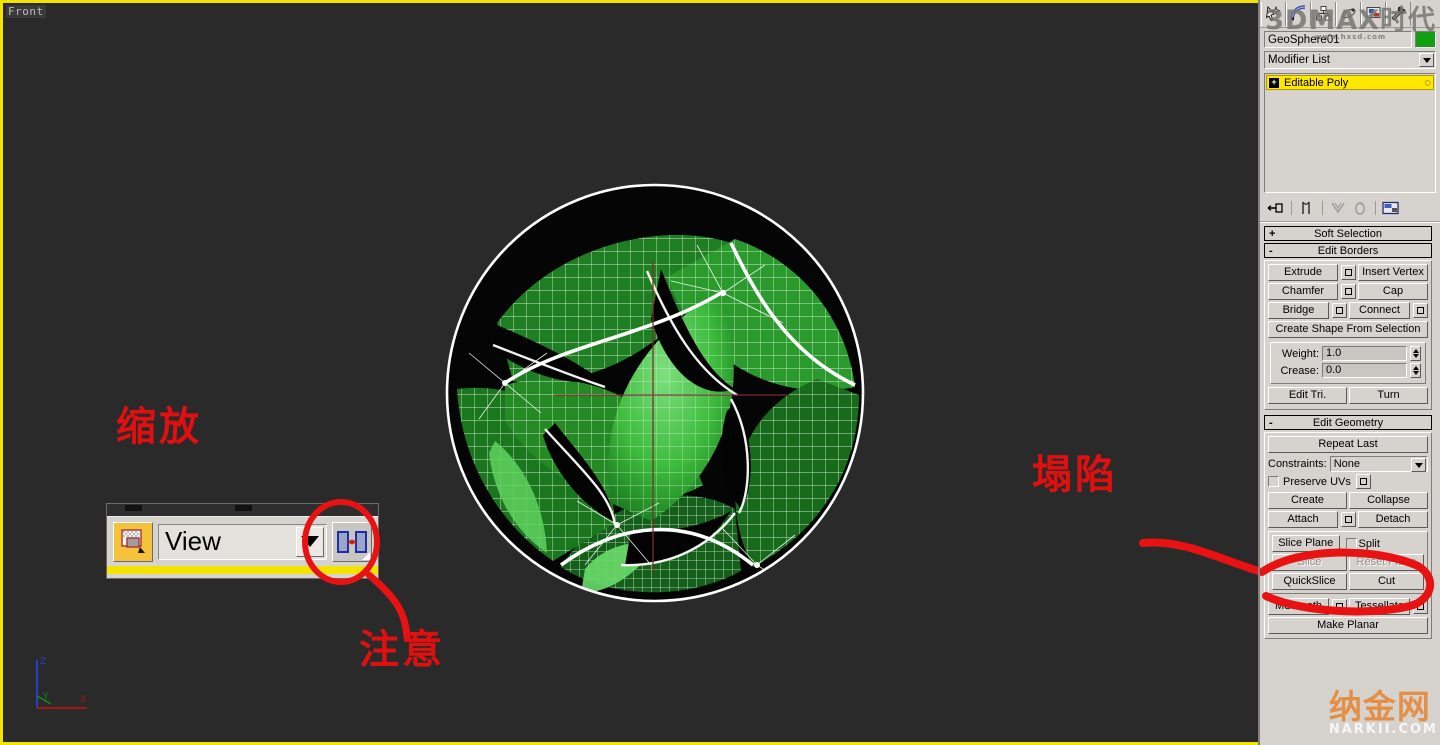 Image resolution: width=1440 pixels, height=745 pixels. What do you see at coordinates (1276, 208) in the screenshot?
I see `pin-stack-icon` at bounding box center [1276, 208].